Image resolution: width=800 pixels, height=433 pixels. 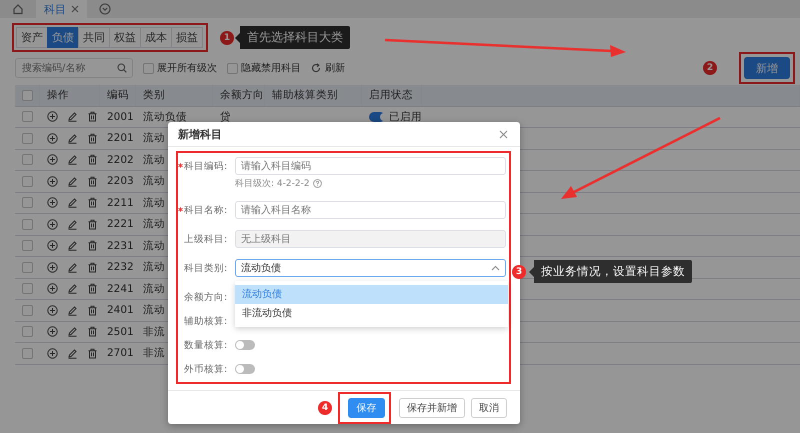 I want to click on checkbox-label: 展开所有级次, so click(x=187, y=68).